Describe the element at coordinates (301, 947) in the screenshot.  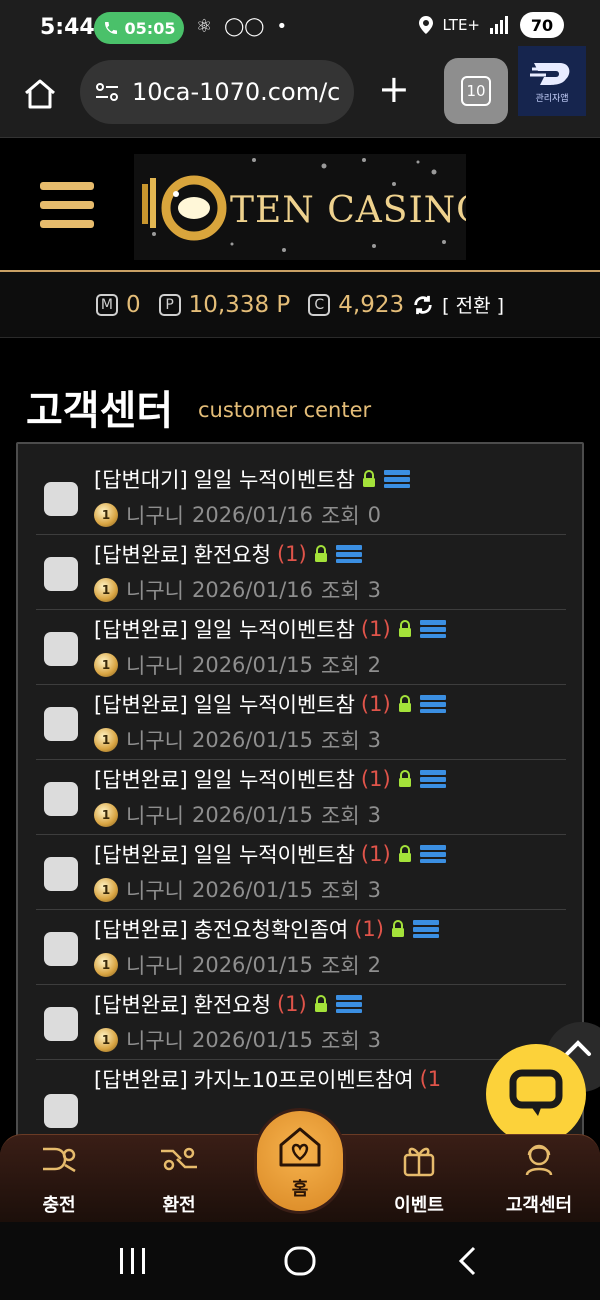
I see `list-item: [답변완료] 충전요청확인좀여 (1) 1 니구니 2026/01/15 조회 2` at that location.